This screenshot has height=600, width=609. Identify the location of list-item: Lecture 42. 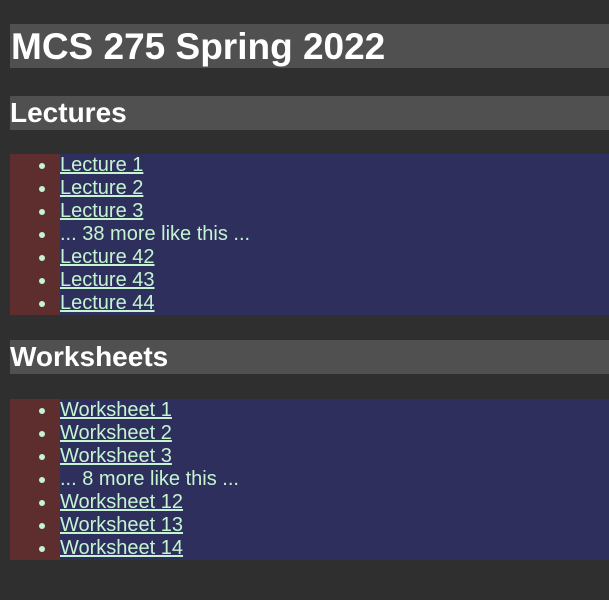
(324, 257).